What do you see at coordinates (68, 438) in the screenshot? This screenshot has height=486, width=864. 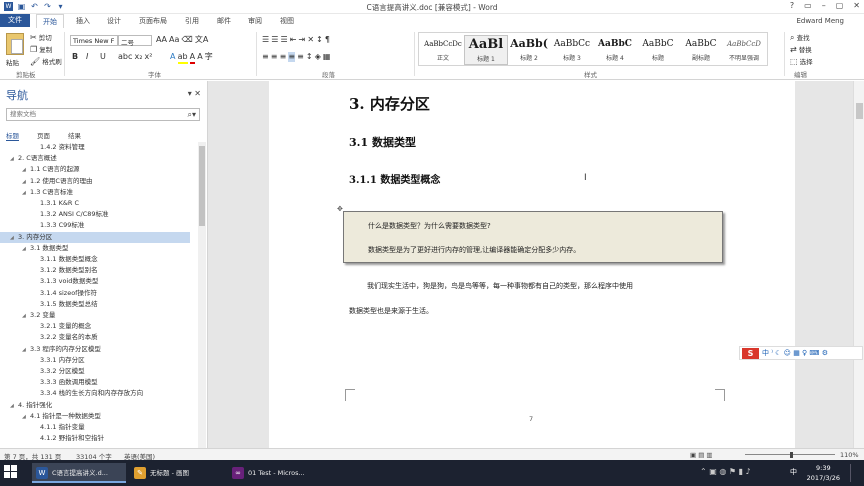 I see `nav-heading-item: 4.1.2 野指针和空指针` at bounding box center [68, 438].